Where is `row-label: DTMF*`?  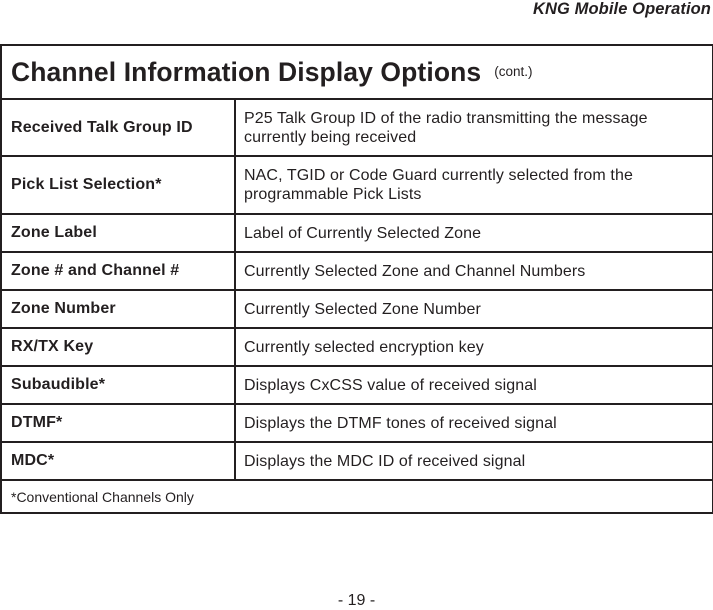
row-label: DTMF* is located at coordinates (119, 423).